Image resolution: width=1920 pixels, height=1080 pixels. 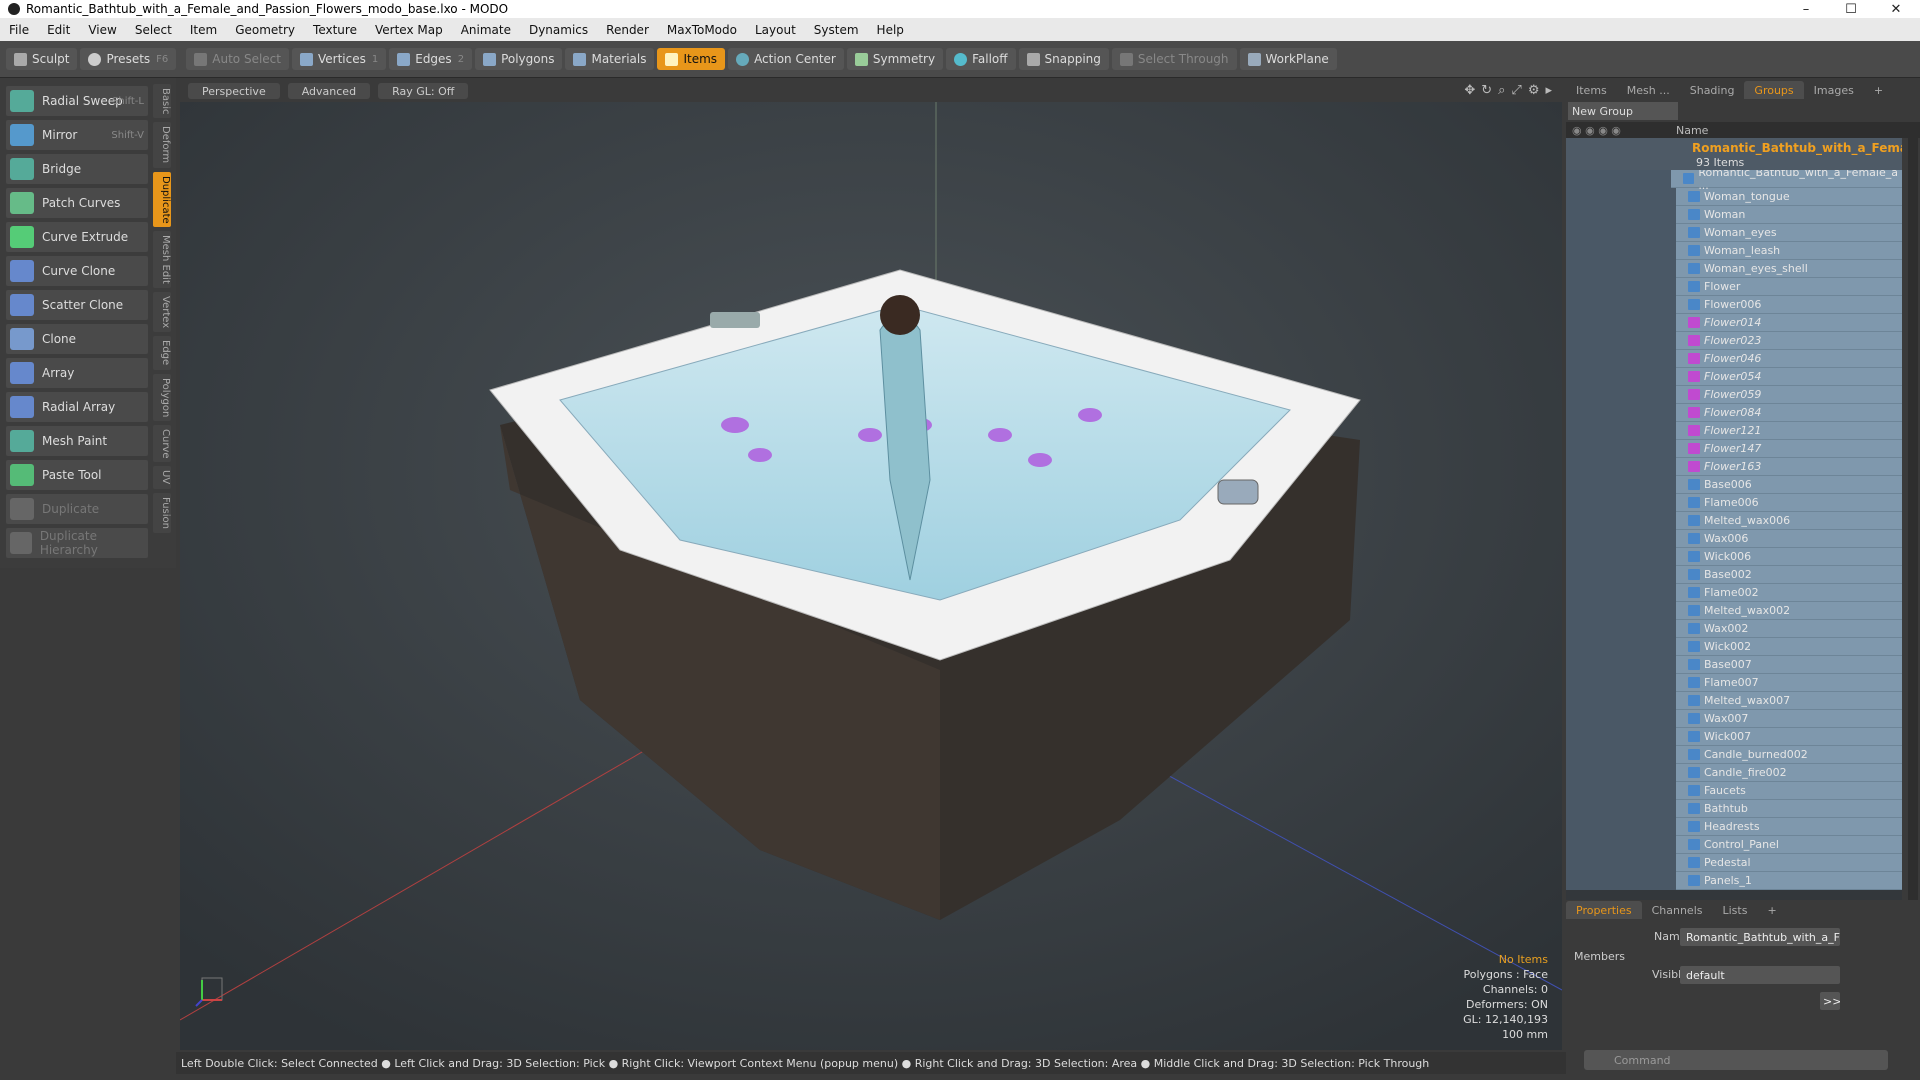 I want to click on list-item: Wax007, so click(x=1734, y=718).